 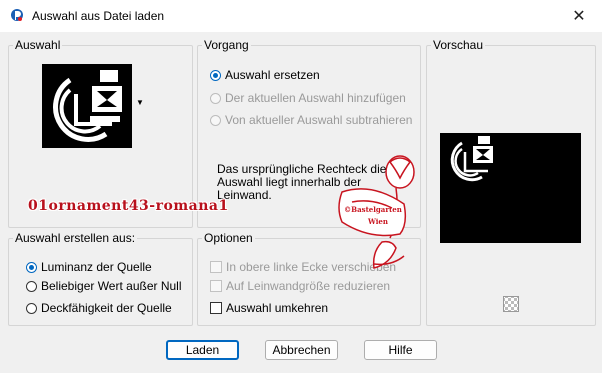 I want to click on selection-shape-image, so click(x=87, y=106).